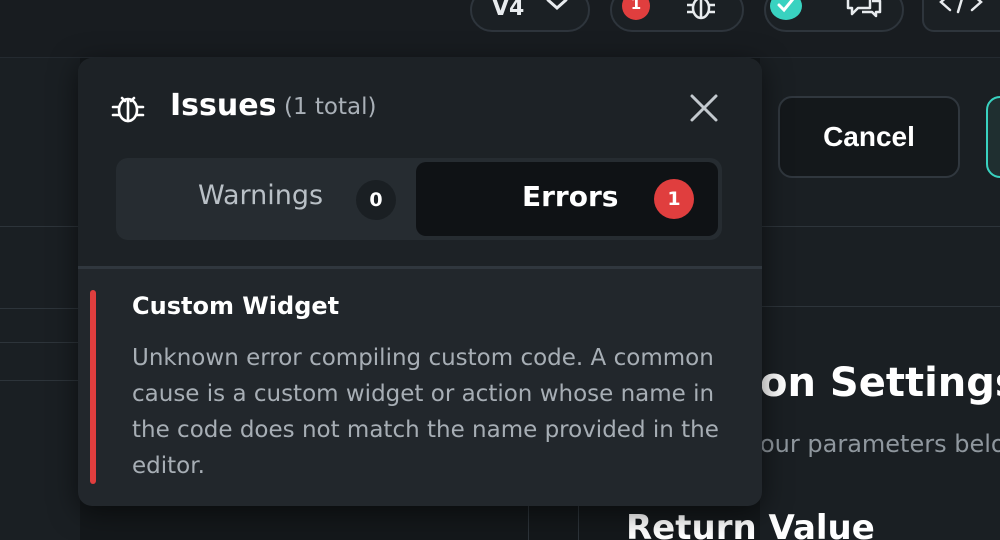 Image resolution: width=1000 pixels, height=540 pixels. Describe the element at coordinates (677, 16) in the screenshot. I see `issues-button: 1` at that location.